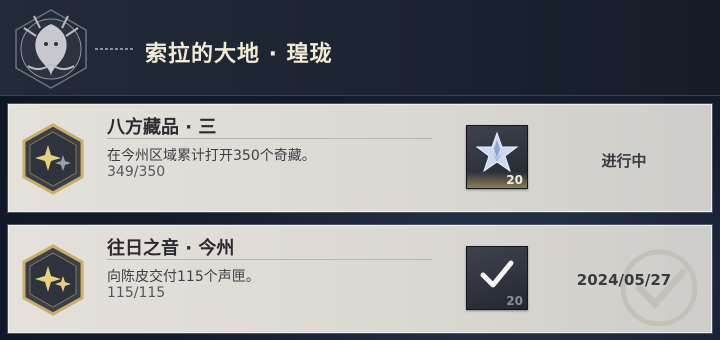 This screenshot has height=340, width=720. Describe the element at coordinates (136, 293) in the screenshot. I see `achievement-progress: 115/115` at that location.